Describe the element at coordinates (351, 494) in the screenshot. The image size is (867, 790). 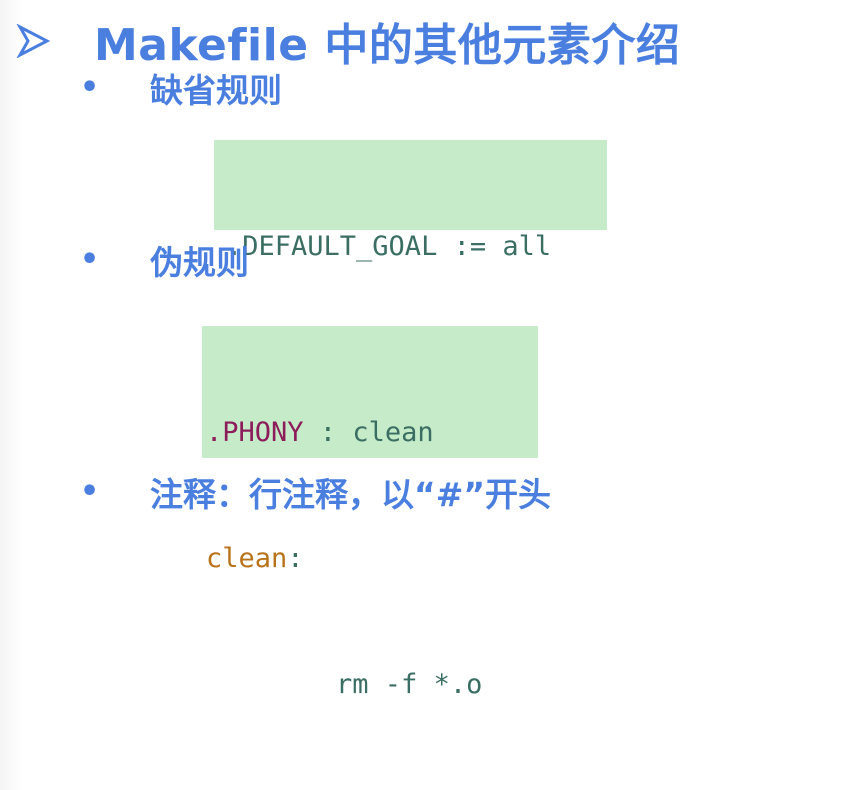
I see `bullet-text: 注释：行注释，以“#”开头` at that location.